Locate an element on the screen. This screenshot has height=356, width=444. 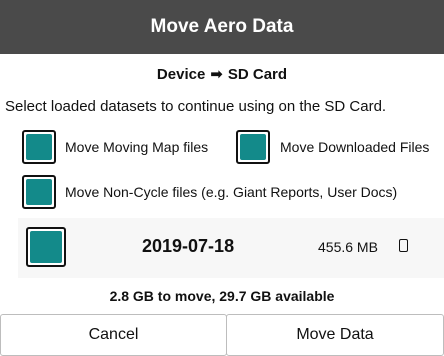
dataset-date: 2019-07-18 is located at coordinates (188, 246).